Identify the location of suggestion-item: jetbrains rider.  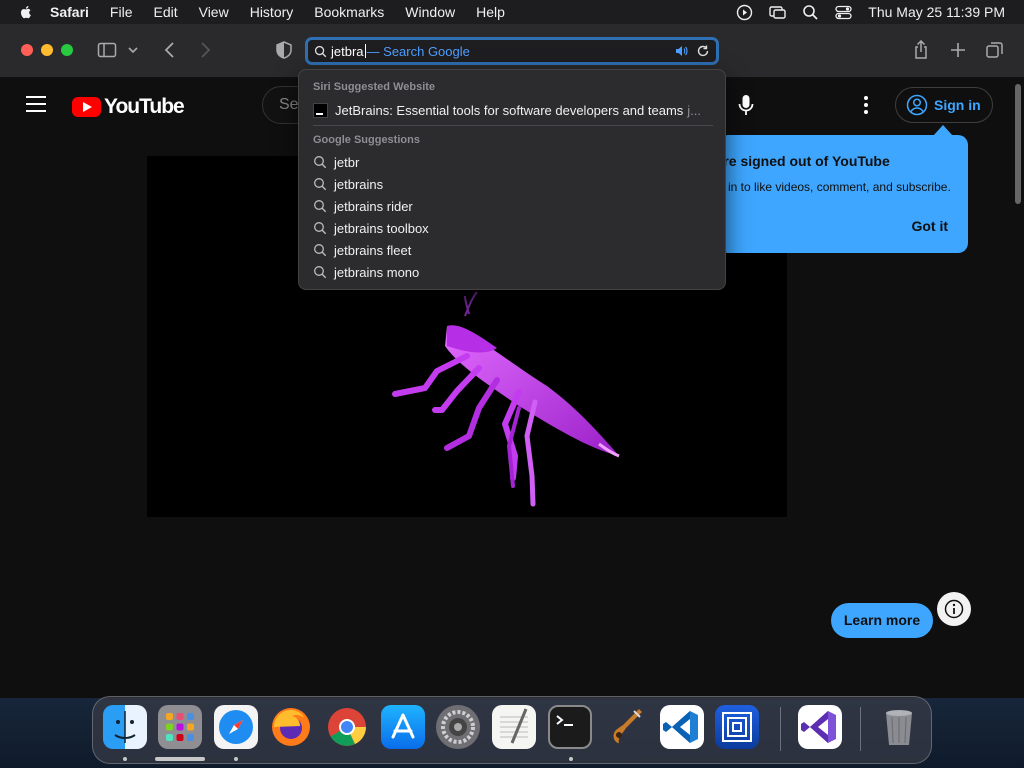
(363, 206).